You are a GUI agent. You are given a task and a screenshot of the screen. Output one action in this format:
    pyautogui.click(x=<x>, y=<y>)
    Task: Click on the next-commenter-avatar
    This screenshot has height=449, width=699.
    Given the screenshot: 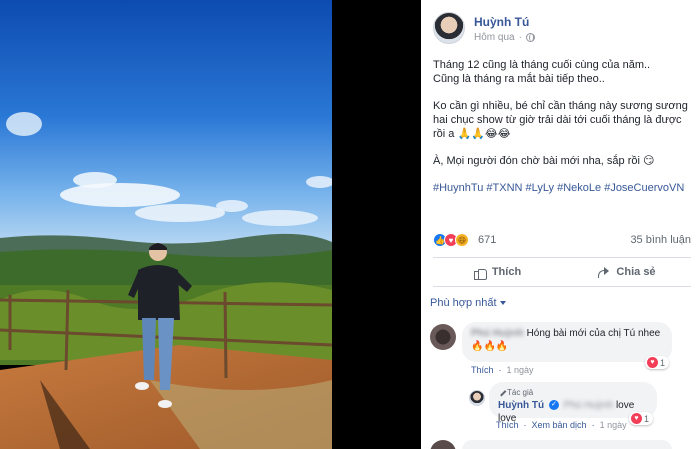 What is the action you would take?
    pyautogui.click(x=443, y=444)
    